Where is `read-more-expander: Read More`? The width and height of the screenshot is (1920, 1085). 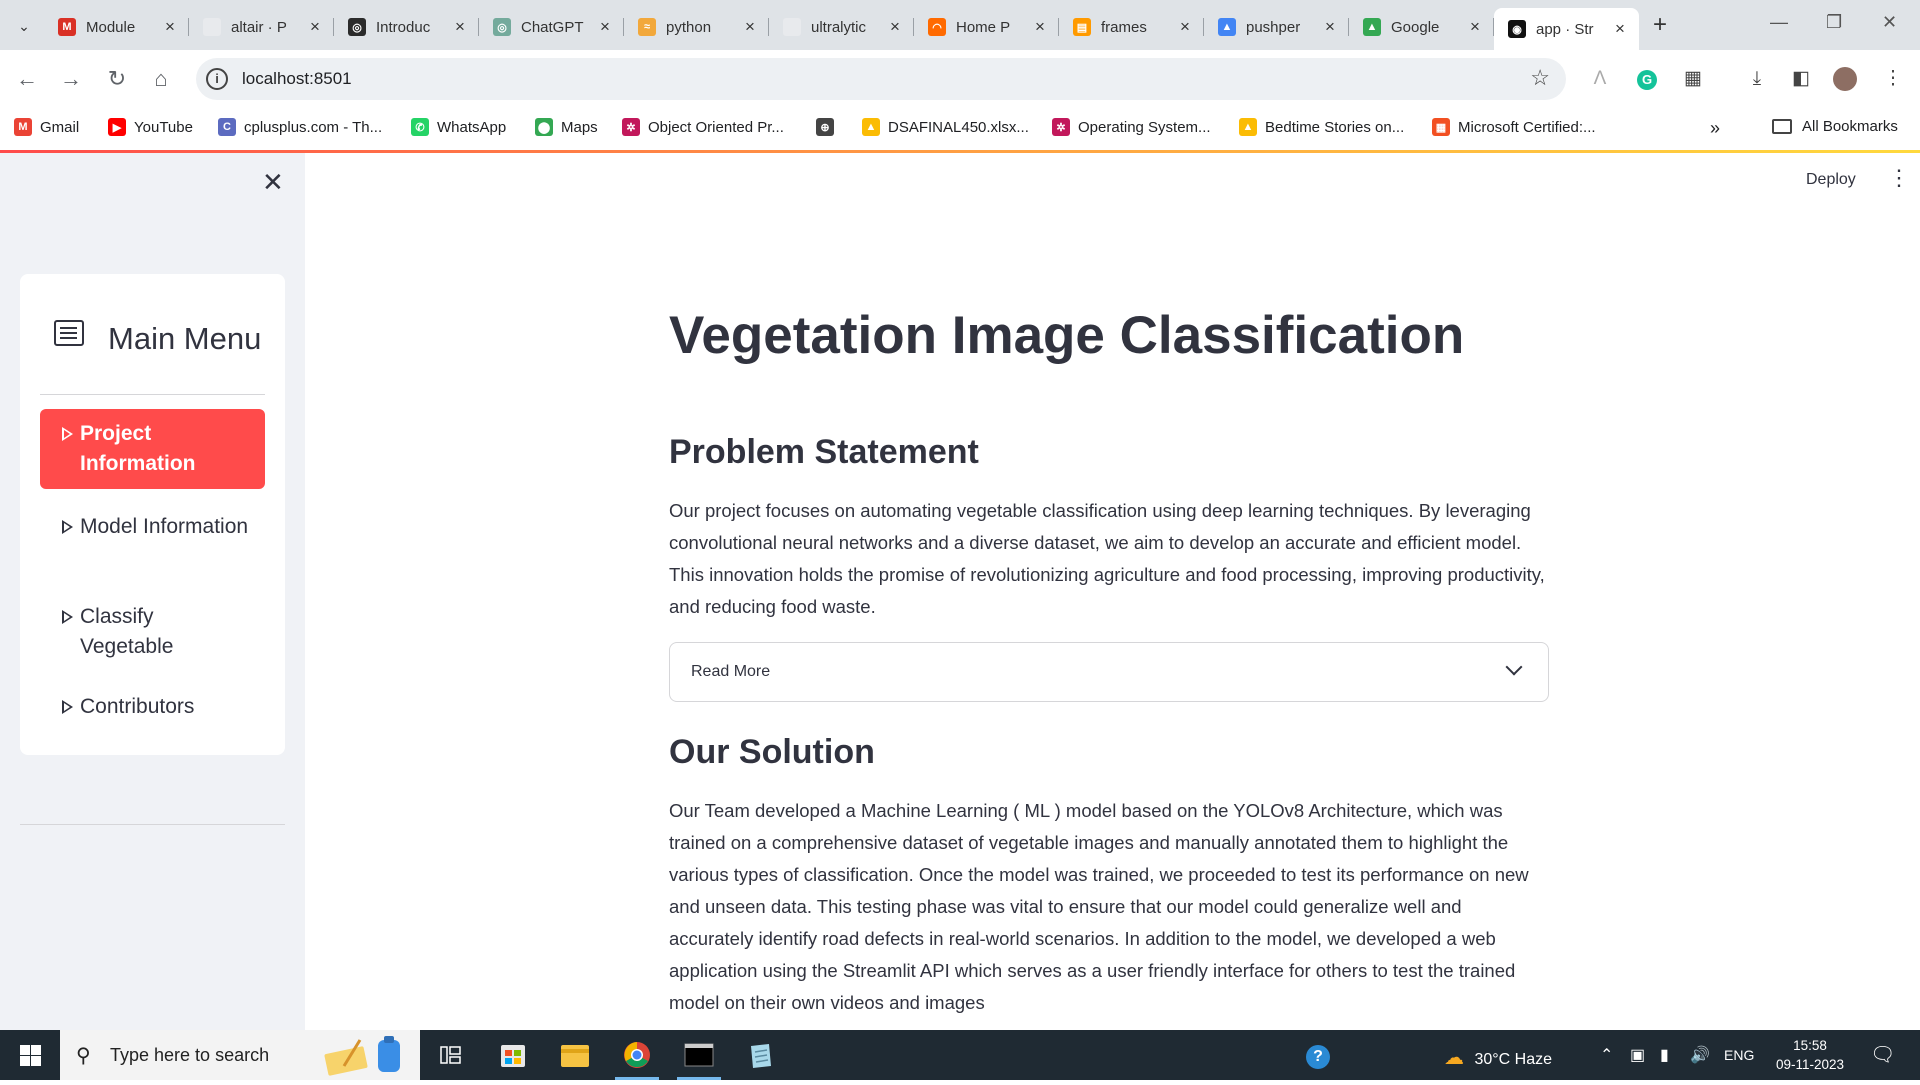 read-more-expander: Read More is located at coordinates (1109, 672).